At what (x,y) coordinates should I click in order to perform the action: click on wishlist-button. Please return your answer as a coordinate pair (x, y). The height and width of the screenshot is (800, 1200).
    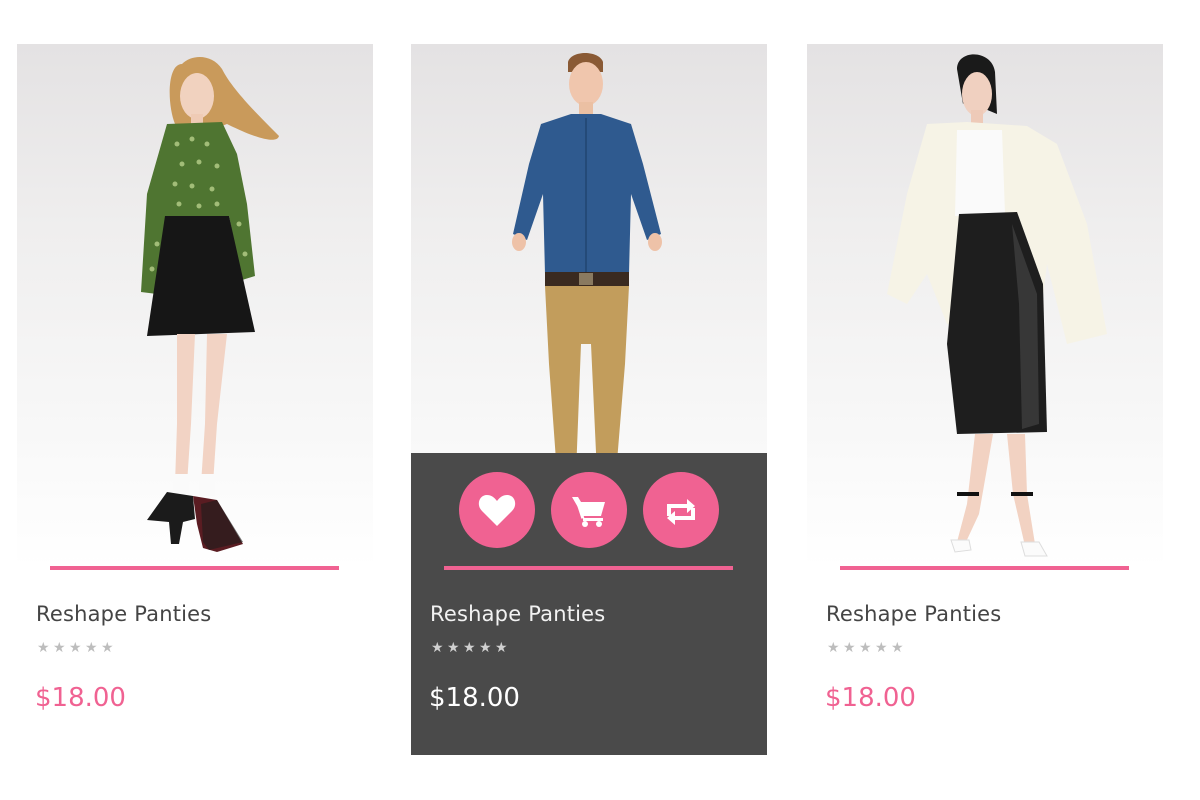
    Looking at the image, I should click on (497, 510).